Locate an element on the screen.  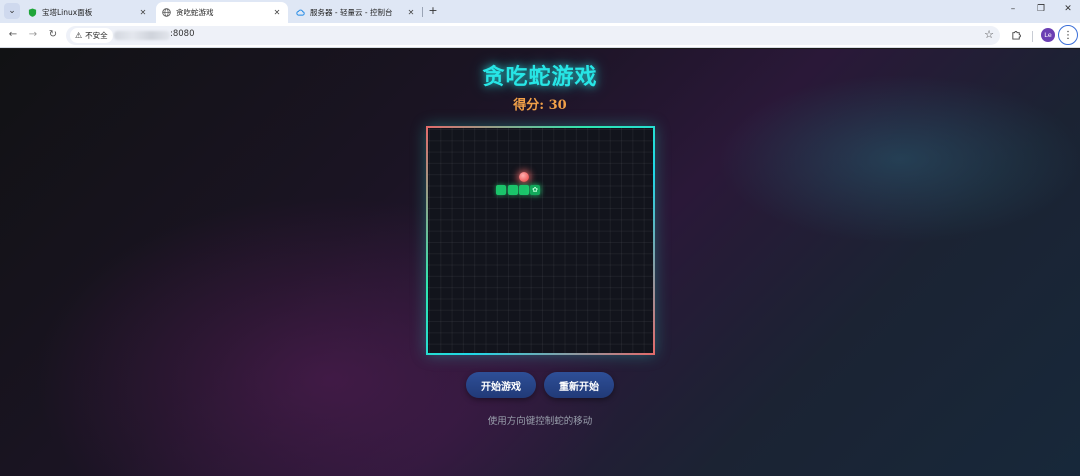
score-display: 得分: 30 is located at coordinates (540, 105).